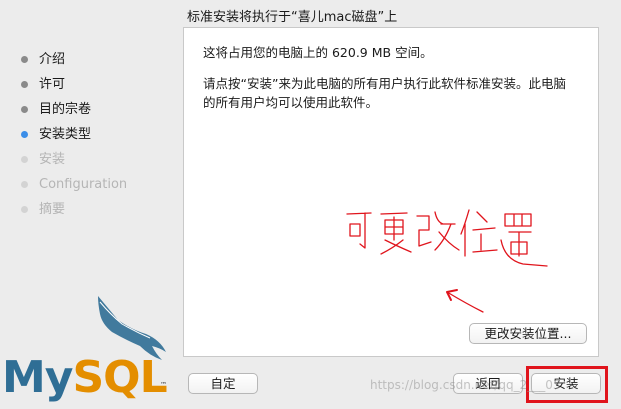  Describe the element at coordinates (73, 162) in the screenshot. I see `step-install: 安装` at that location.